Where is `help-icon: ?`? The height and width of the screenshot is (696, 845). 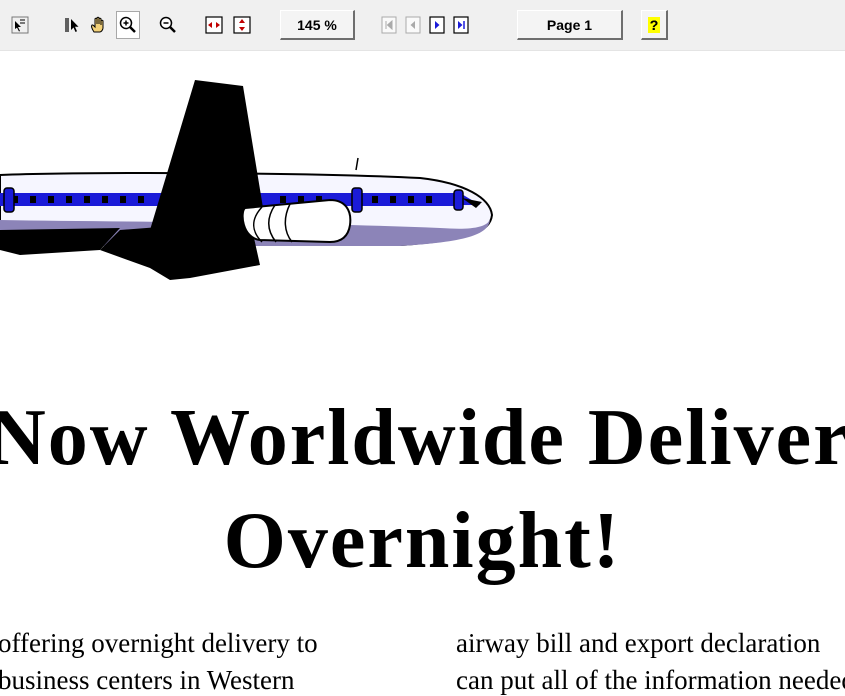 help-icon: ? is located at coordinates (654, 24).